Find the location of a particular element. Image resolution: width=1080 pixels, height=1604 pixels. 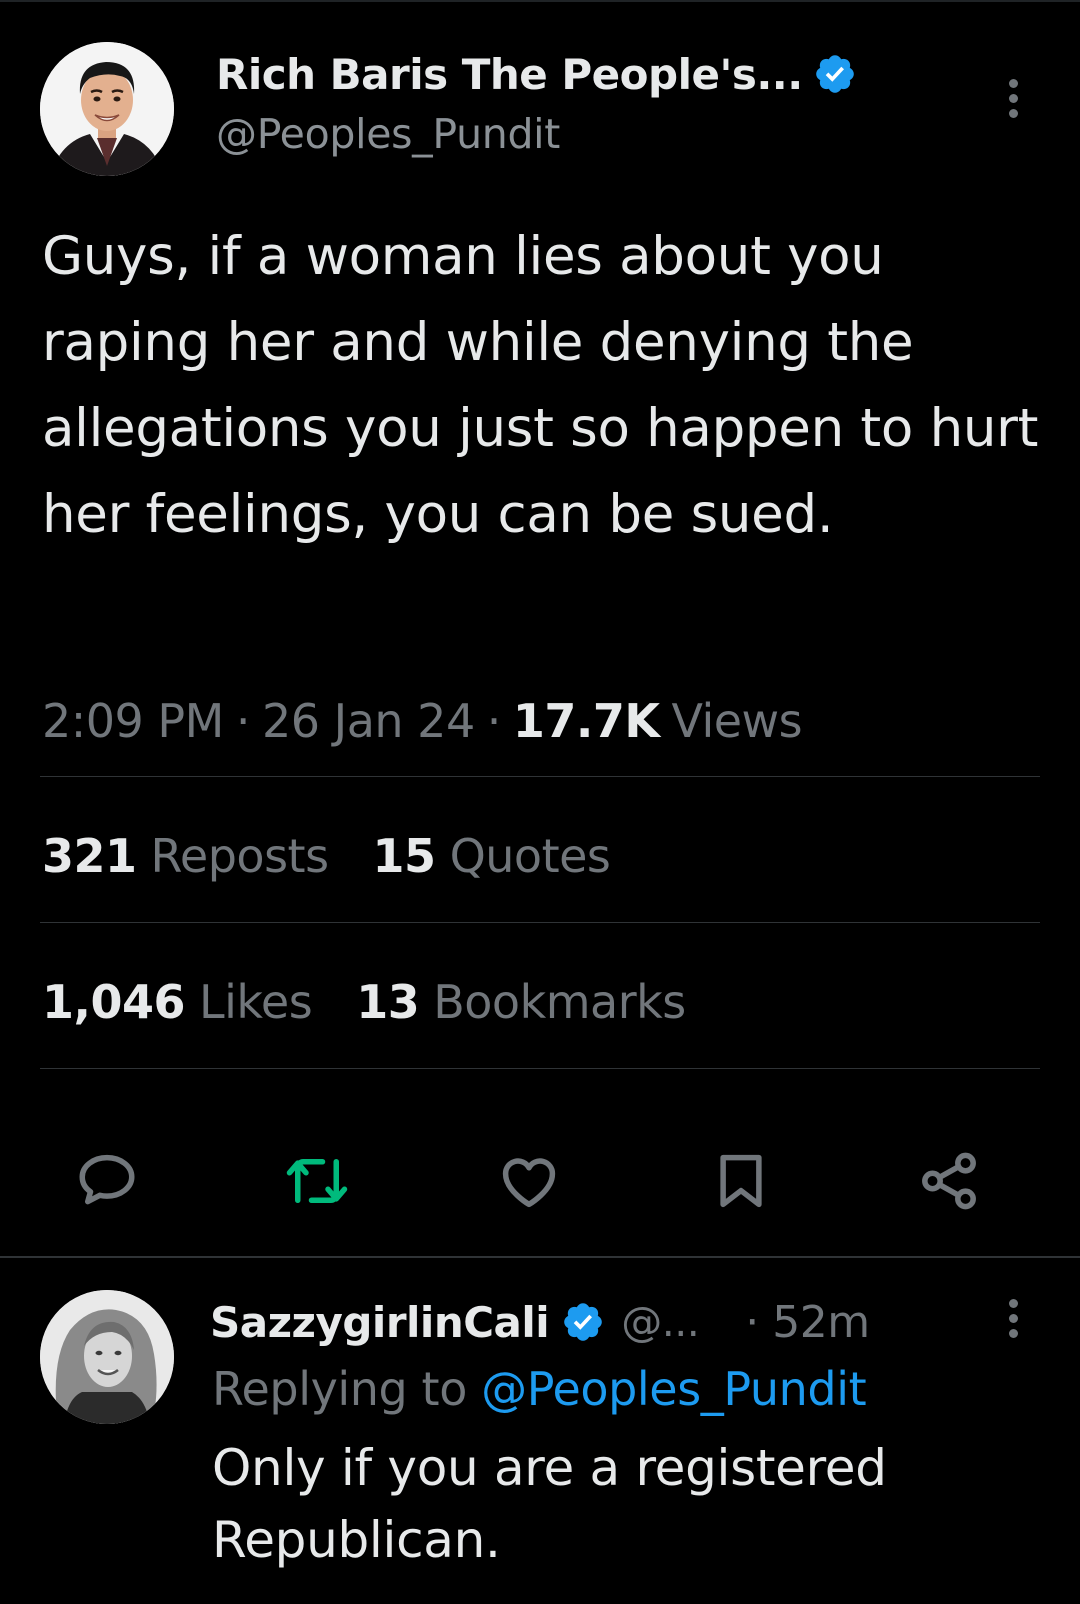

likes-stat: 1,046 Likes is located at coordinates (177, 1002).